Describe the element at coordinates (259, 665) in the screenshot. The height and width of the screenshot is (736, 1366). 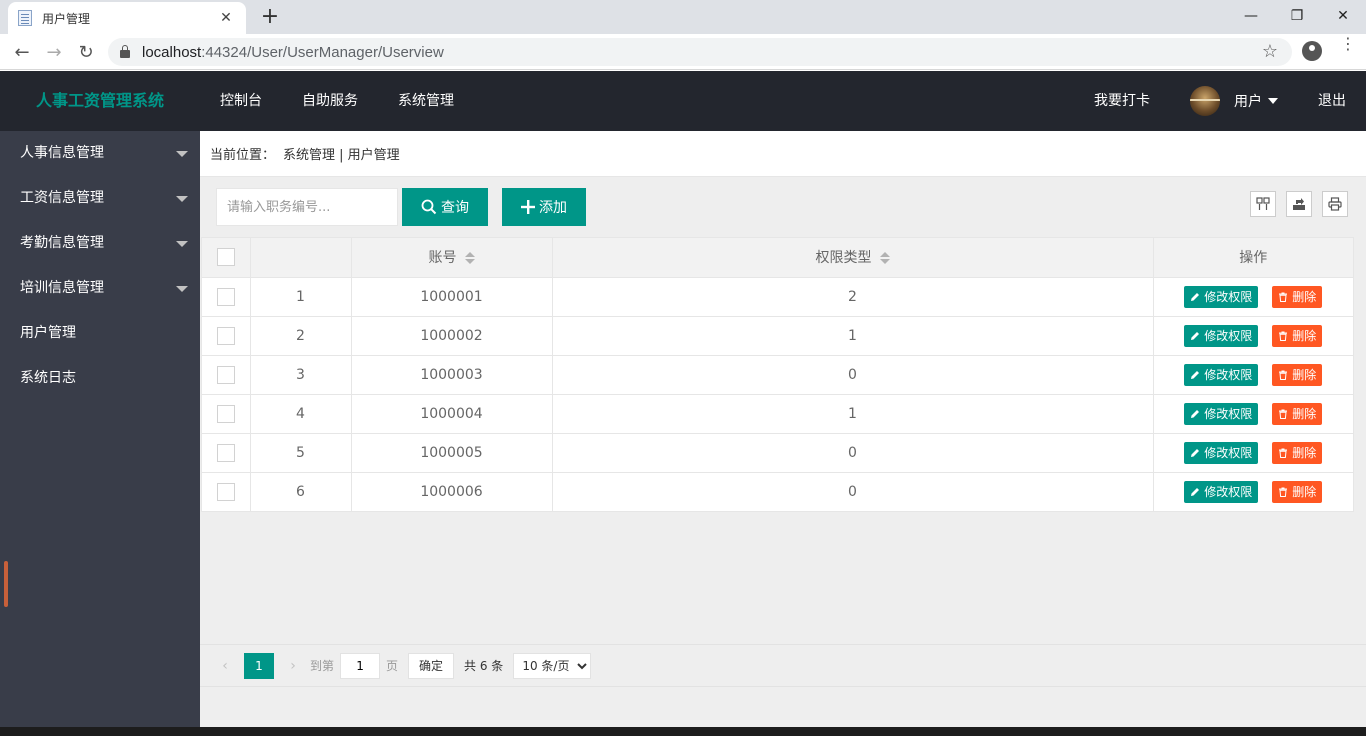
I see `page-number-current: 1` at that location.